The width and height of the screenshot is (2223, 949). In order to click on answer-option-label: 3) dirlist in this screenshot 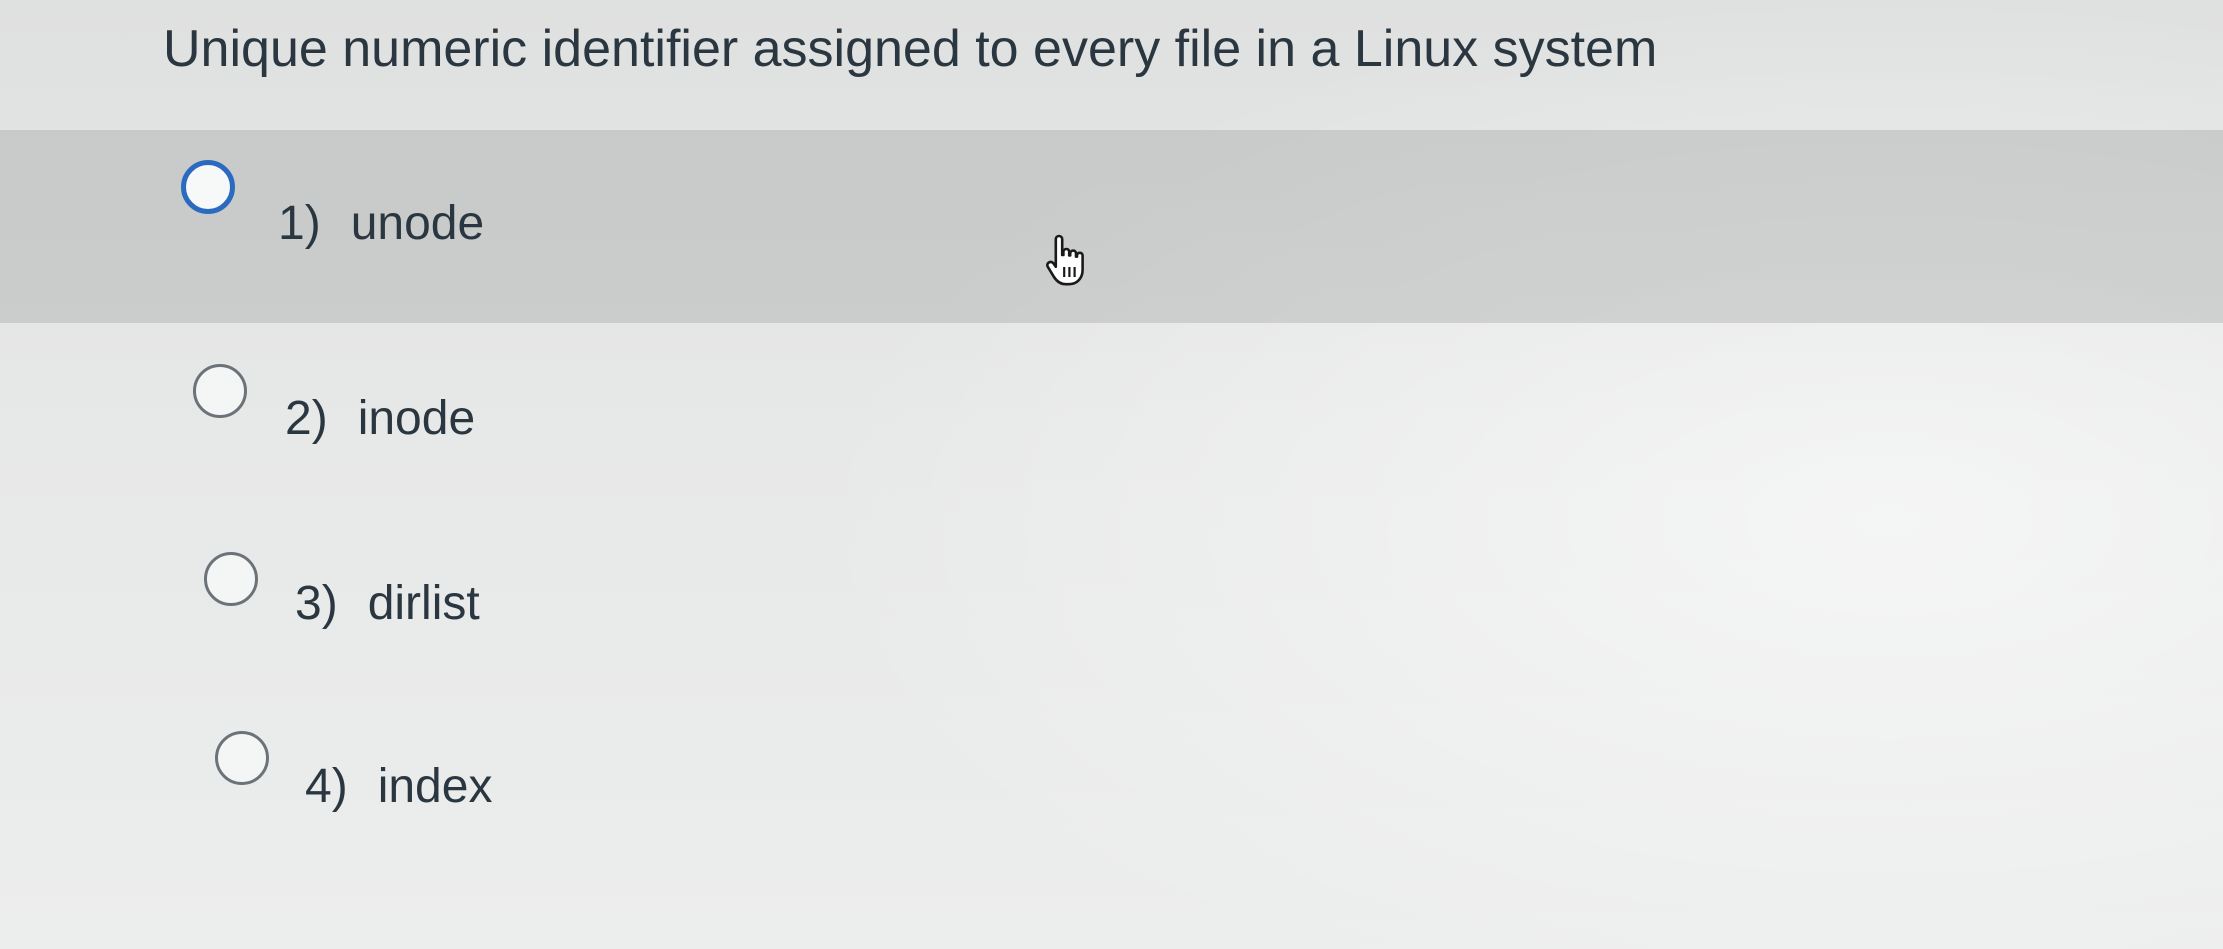, I will do `click(387, 604)`.